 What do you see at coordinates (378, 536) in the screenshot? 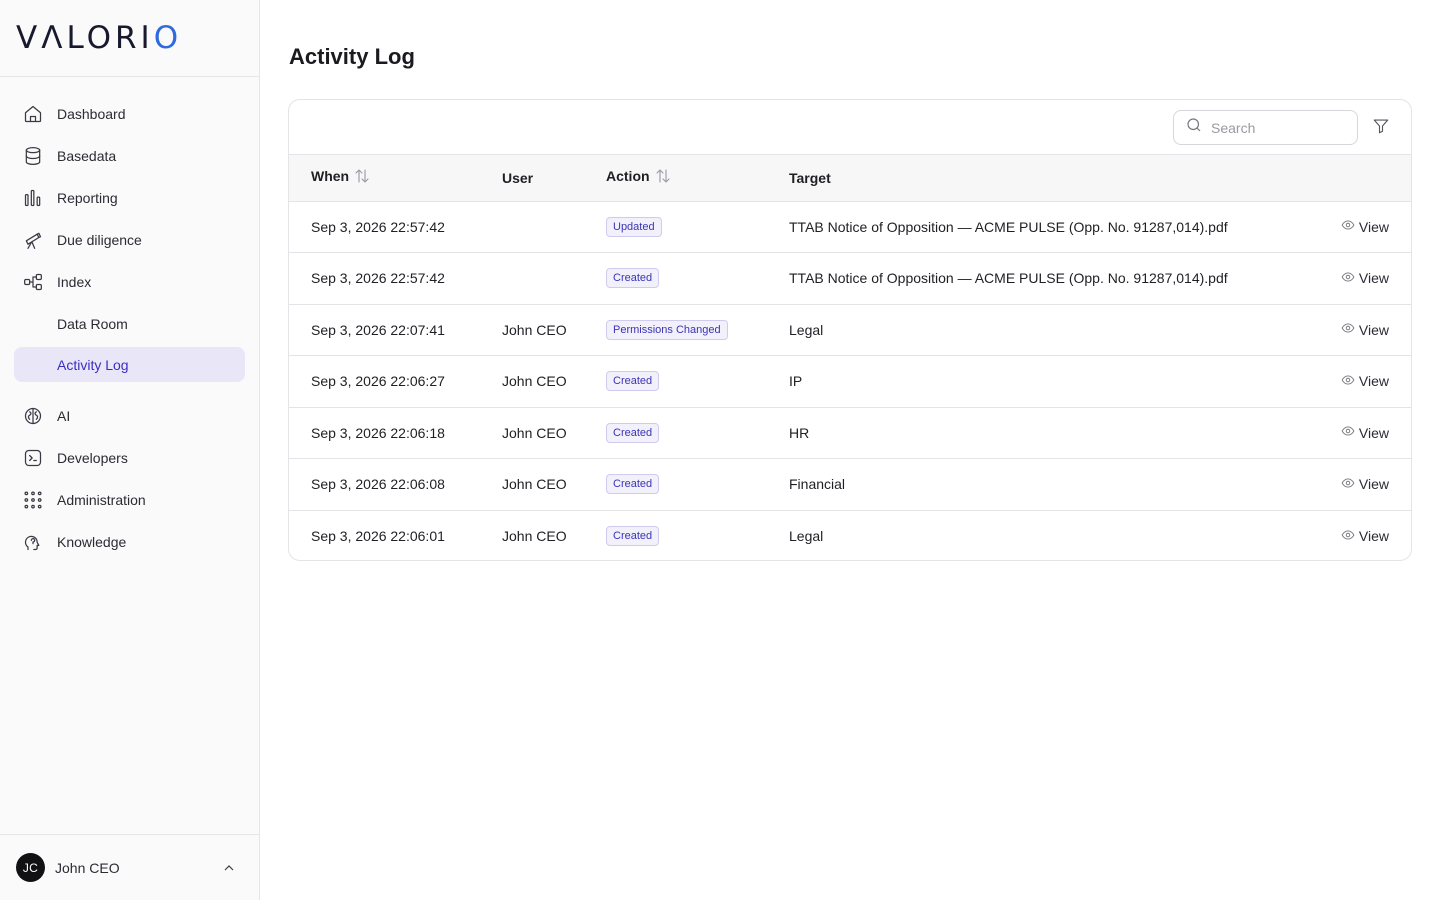
I see `cell-when: Sep 3, 2026 22:06:01` at bounding box center [378, 536].